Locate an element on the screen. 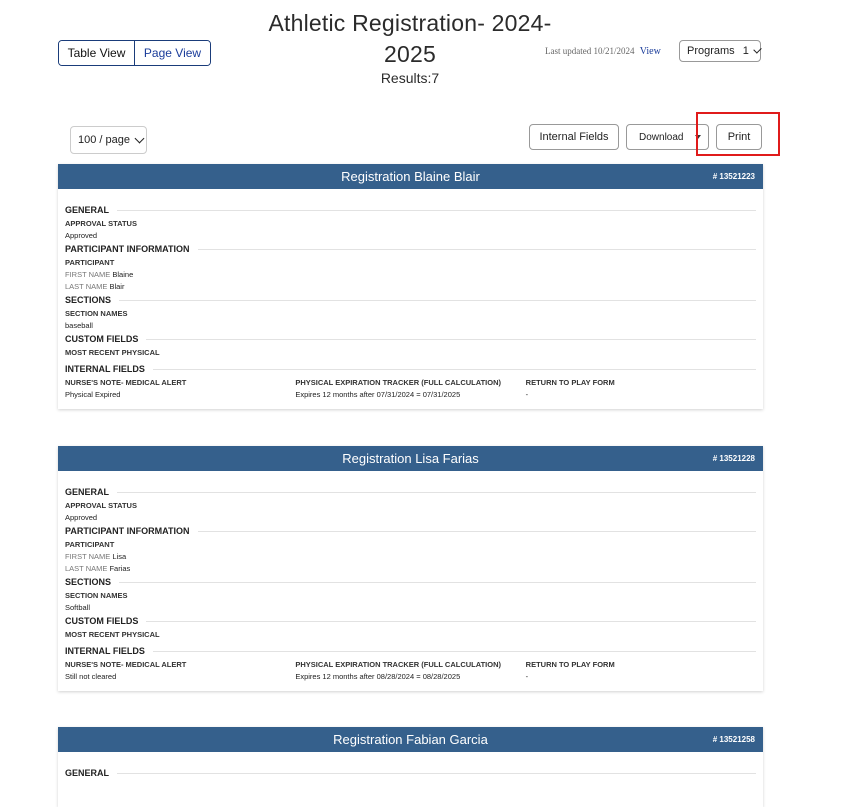  registration-header: Registration Lisa Farias # 13521228 is located at coordinates (410, 458).